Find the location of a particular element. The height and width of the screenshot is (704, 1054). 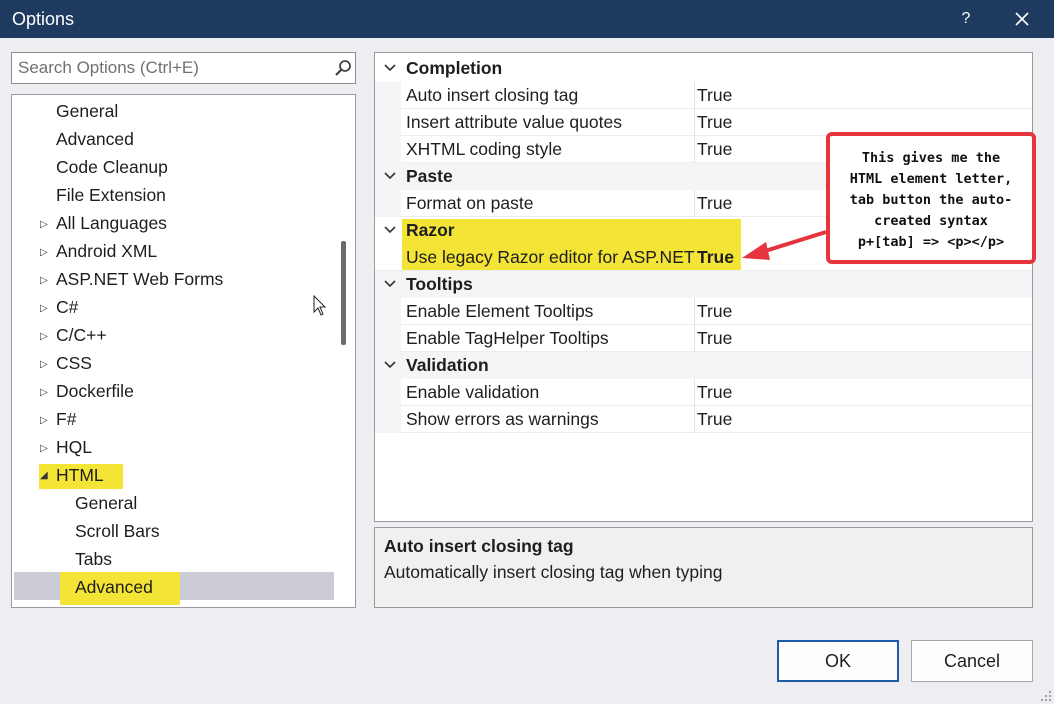

collapse-down-icon: ◢ is located at coordinates (44, 475).